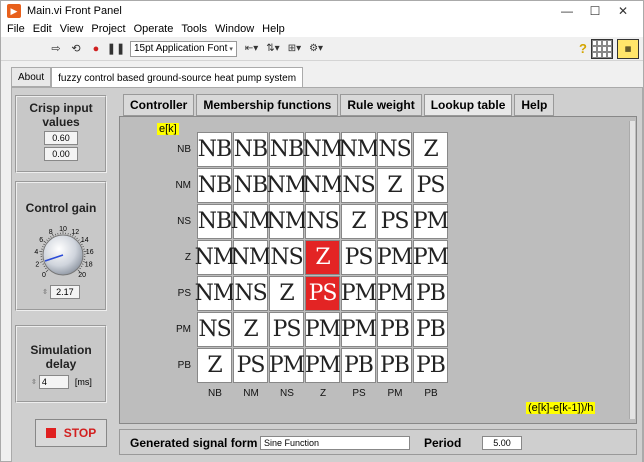 Image resolution: width=644 pixels, height=462 pixels. Describe the element at coordinates (502, 443) in the screenshot. I see `period-input: 5.00` at that location.